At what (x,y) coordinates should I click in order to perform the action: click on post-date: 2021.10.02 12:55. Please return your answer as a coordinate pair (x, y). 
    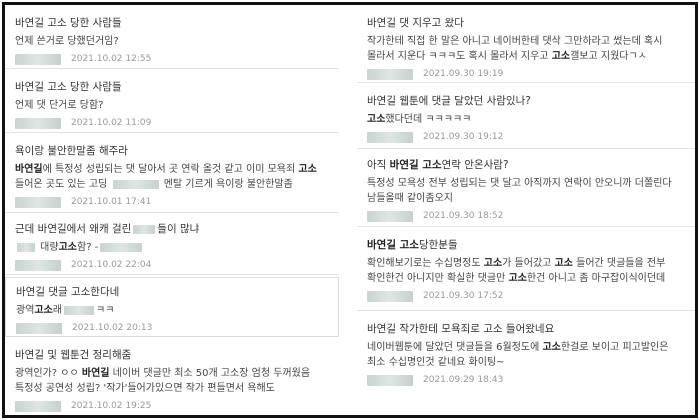
    Looking at the image, I should click on (111, 59).